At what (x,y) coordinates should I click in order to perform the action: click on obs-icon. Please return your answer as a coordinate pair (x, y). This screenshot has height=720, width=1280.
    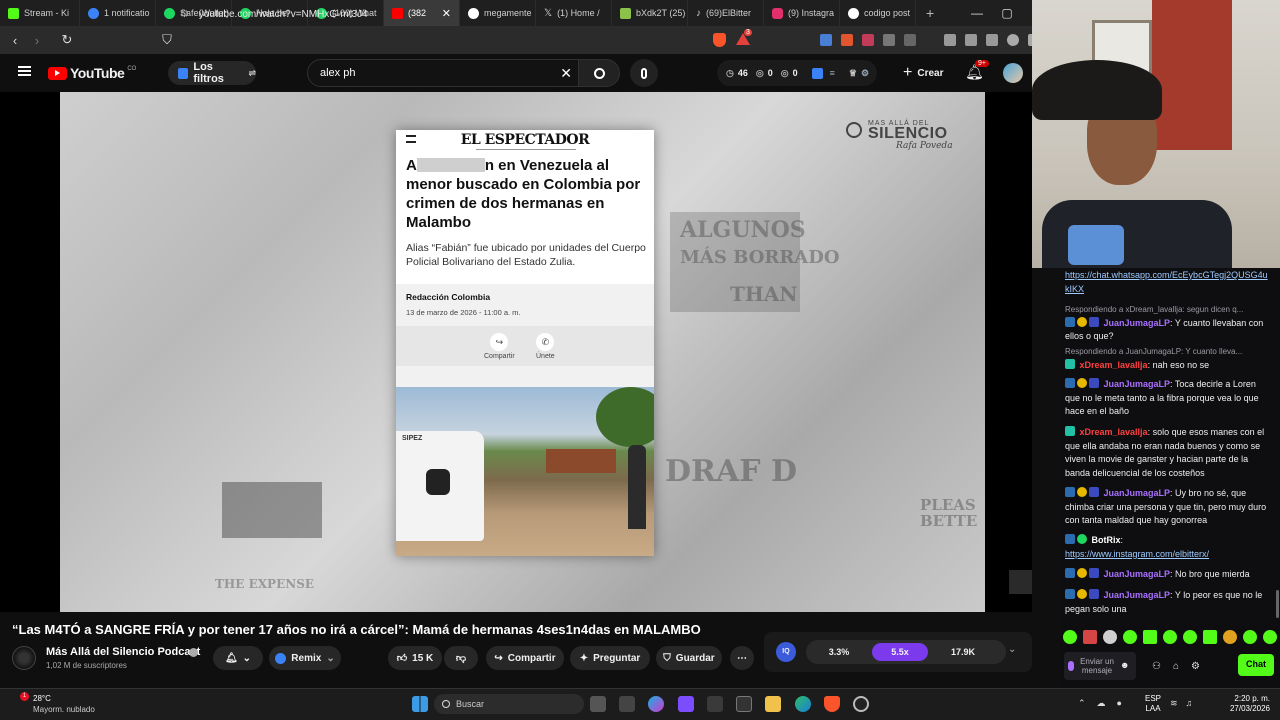
    Looking at the image, I should click on (861, 704).